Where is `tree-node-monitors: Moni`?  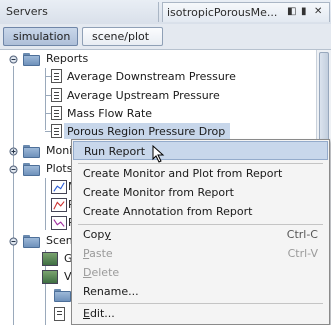
tree-node-monitors: Moni is located at coordinates (36, 151).